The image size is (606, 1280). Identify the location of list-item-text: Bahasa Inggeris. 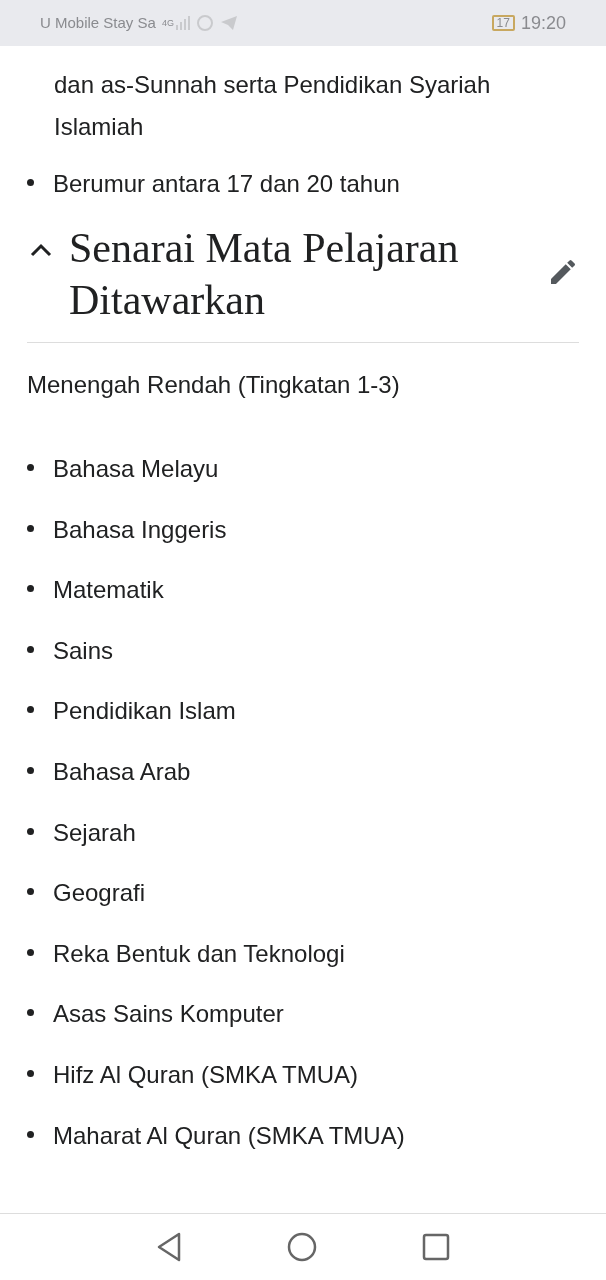
(140, 529).